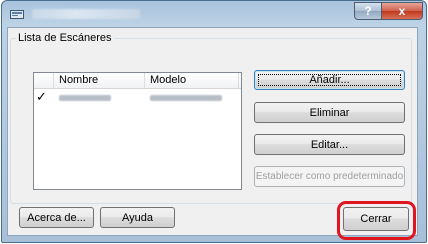 The height and width of the screenshot is (244, 428). What do you see at coordinates (86, 14) in the screenshot?
I see `window-title` at bounding box center [86, 14].